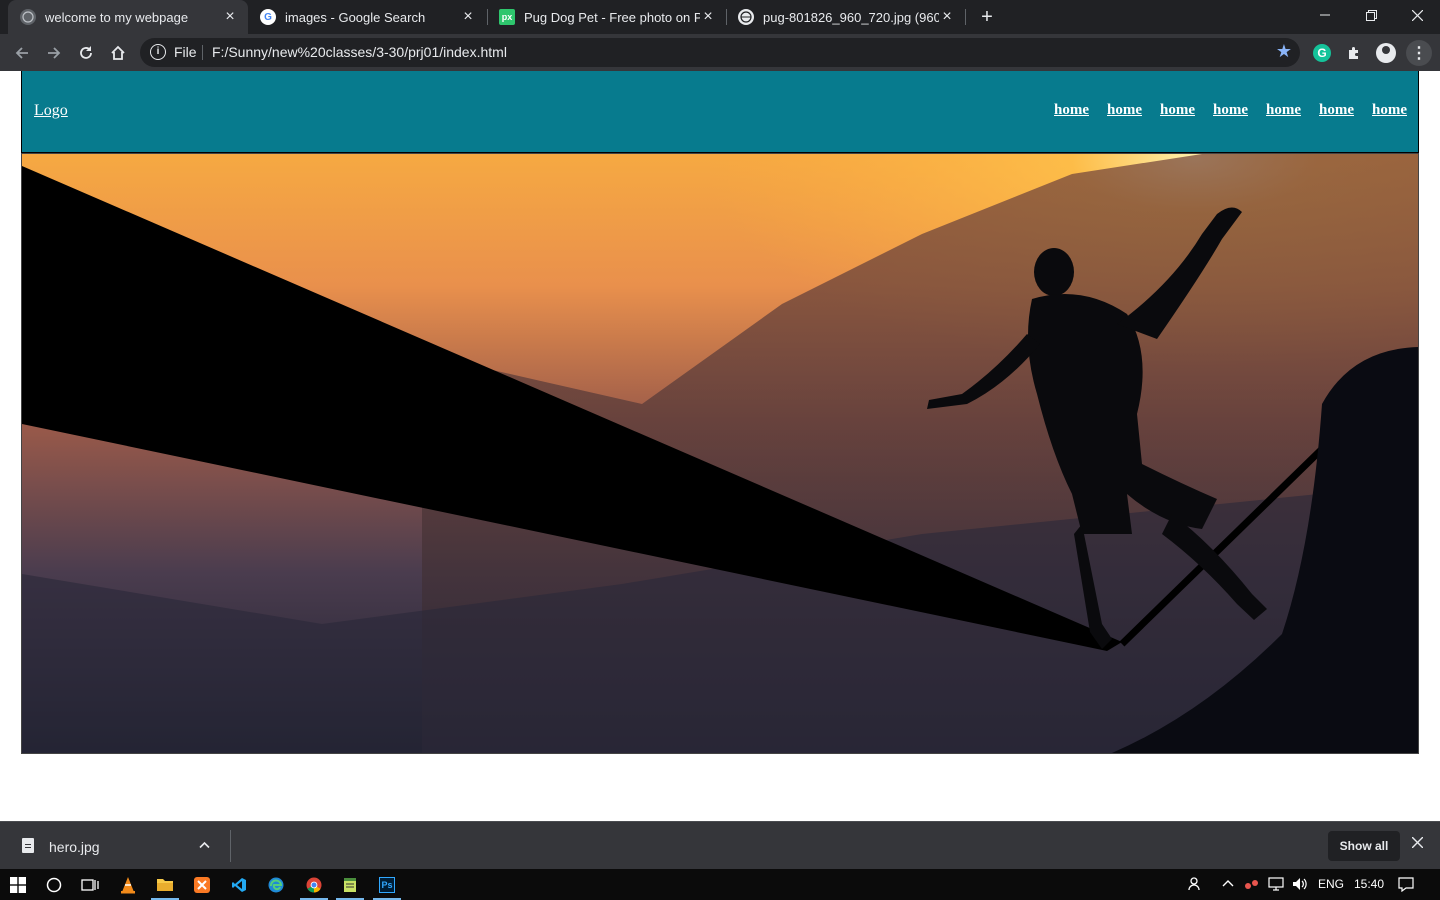  What do you see at coordinates (1364, 846) in the screenshot?
I see `show-all-downloads-button: Show all` at bounding box center [1364, 846].